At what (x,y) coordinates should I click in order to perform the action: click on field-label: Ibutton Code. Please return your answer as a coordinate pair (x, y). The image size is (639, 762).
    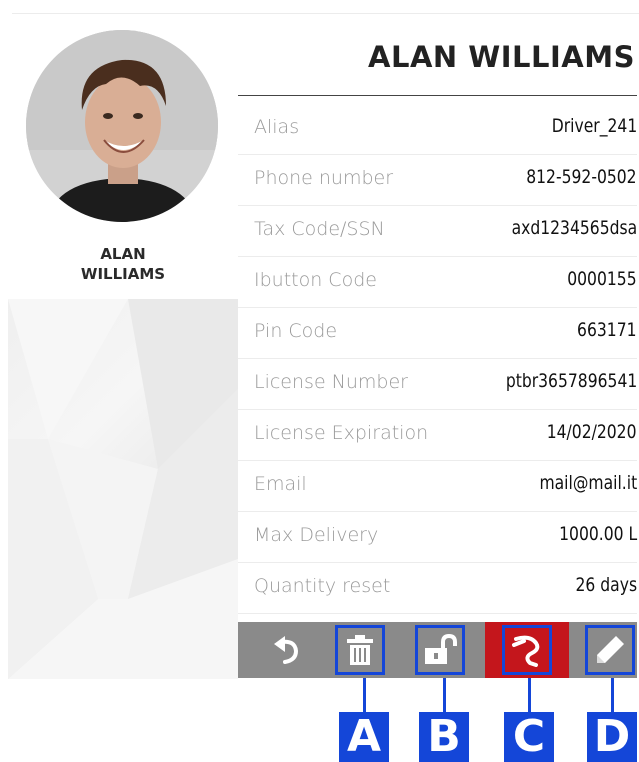
    Looking at the image, I should click on (315, 280).